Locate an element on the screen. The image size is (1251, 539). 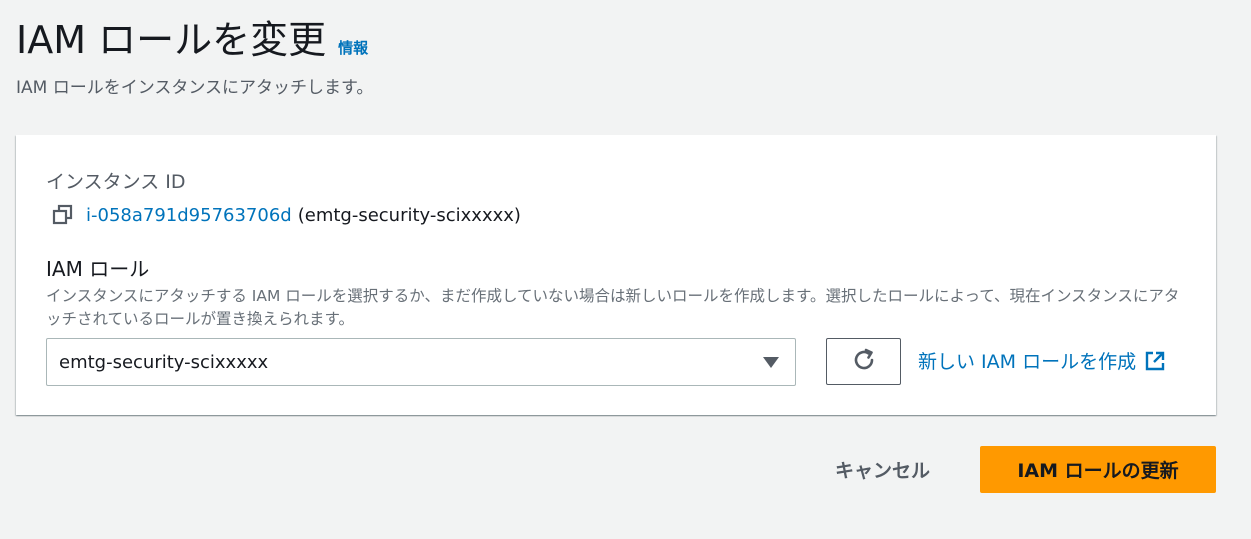
refresh-button is located at coordinates (863, 361).